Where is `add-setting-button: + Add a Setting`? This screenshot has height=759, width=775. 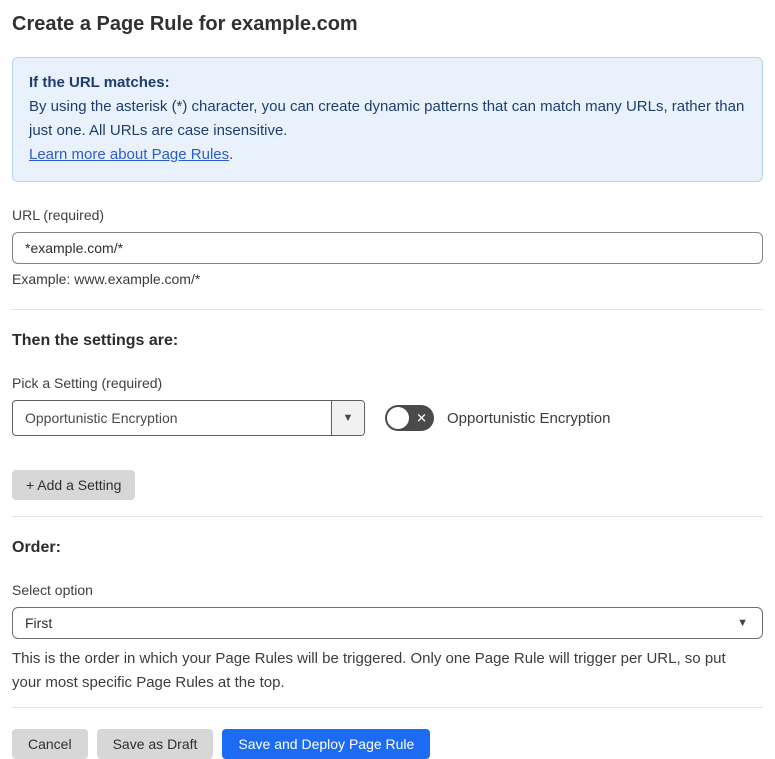
add-setting-button: + Add a Setting is located at coordinates (74, 485).